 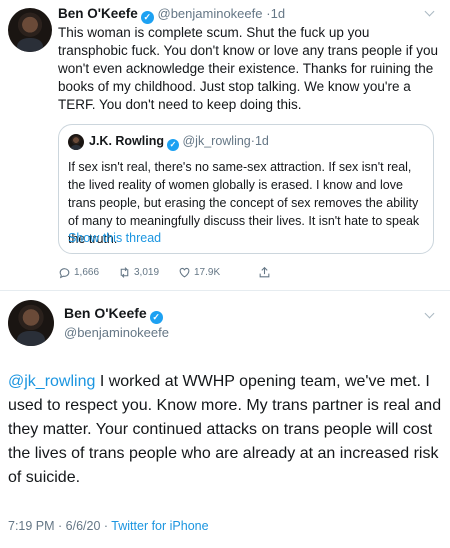 I want to click on retweet-button: 3,019, so click(x=138, y=272).